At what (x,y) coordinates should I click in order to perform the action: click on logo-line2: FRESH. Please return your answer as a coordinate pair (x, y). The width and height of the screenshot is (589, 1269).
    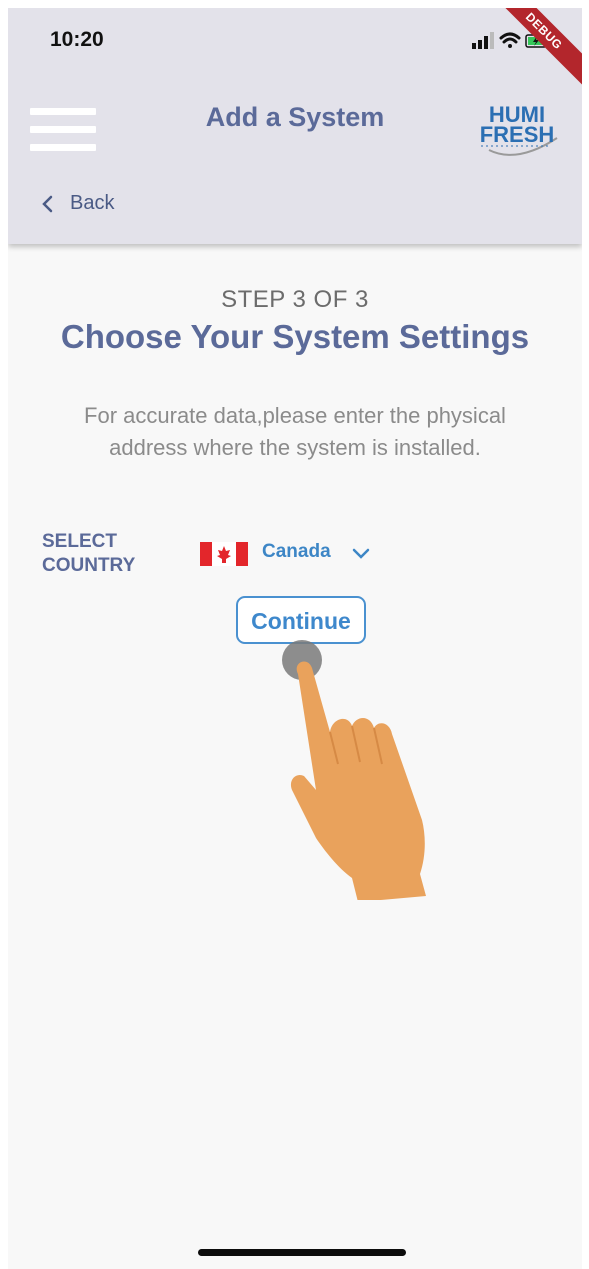
    Looking at the image, I should click on (517, 134).